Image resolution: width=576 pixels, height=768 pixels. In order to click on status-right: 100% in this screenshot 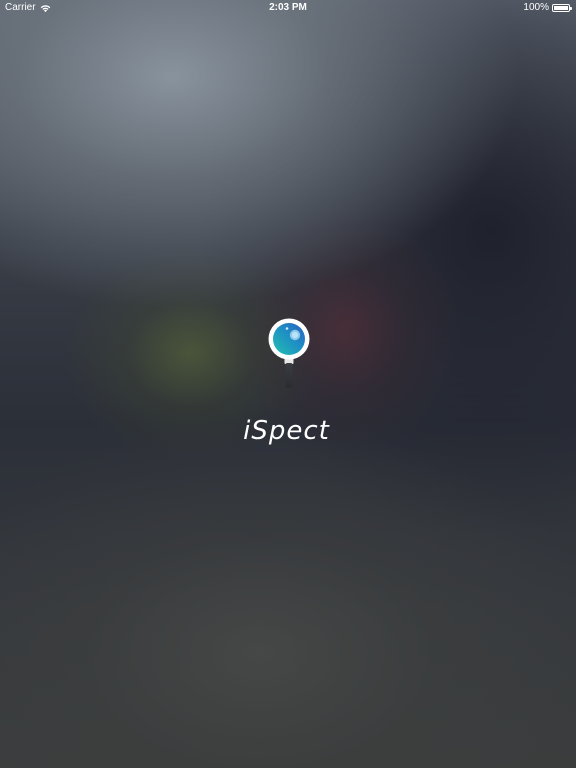, I will do `click(547, 8)`.